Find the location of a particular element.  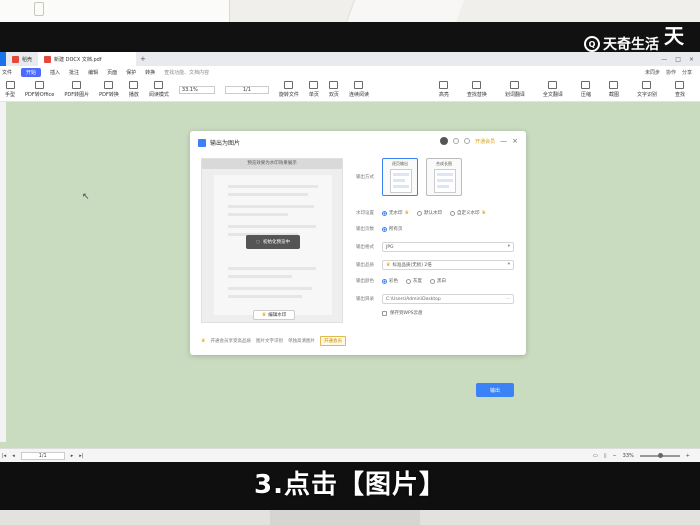

tool-pdf-convert: PDF转换 is located at coordinates (109, 89).